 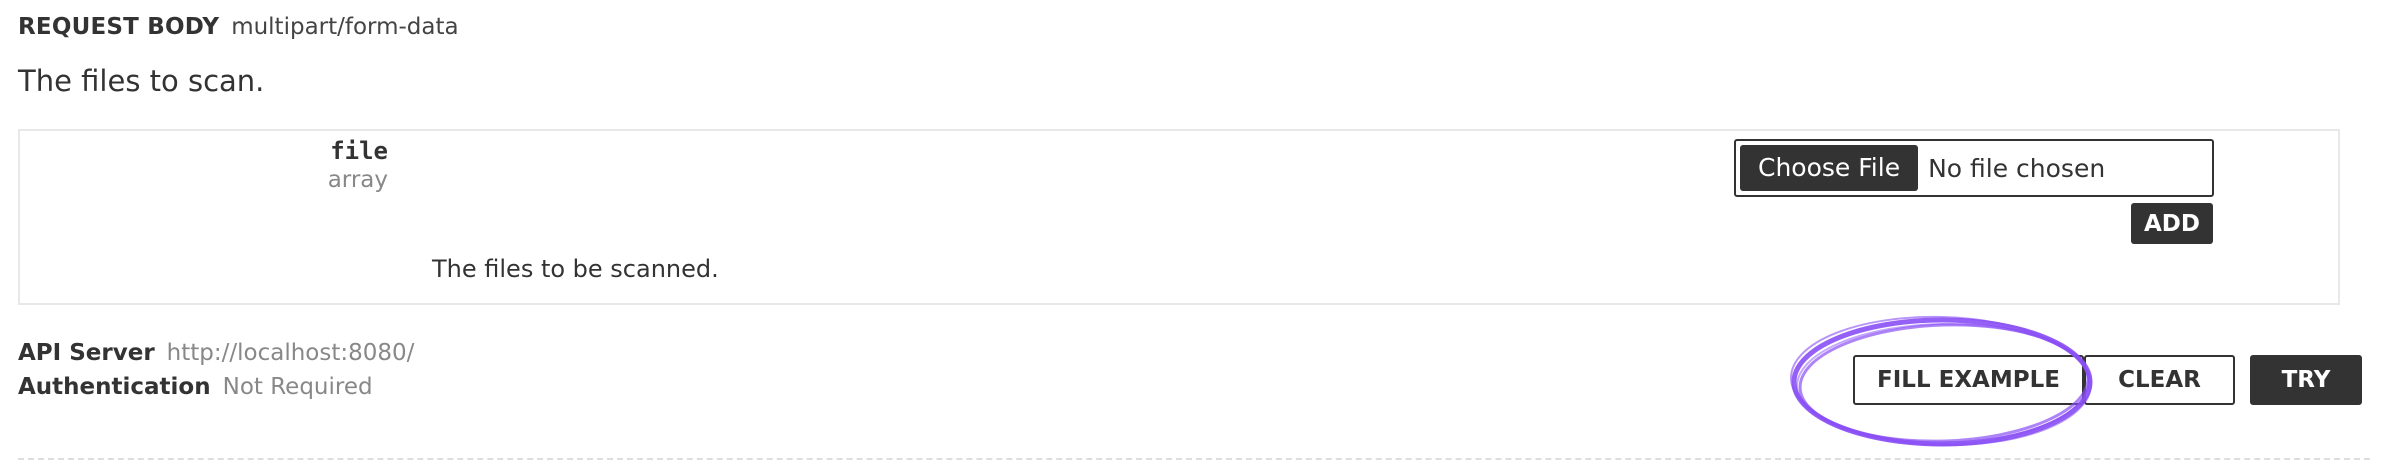 I want to click on authentication-label: Authentication, so click(x=114, y=387).